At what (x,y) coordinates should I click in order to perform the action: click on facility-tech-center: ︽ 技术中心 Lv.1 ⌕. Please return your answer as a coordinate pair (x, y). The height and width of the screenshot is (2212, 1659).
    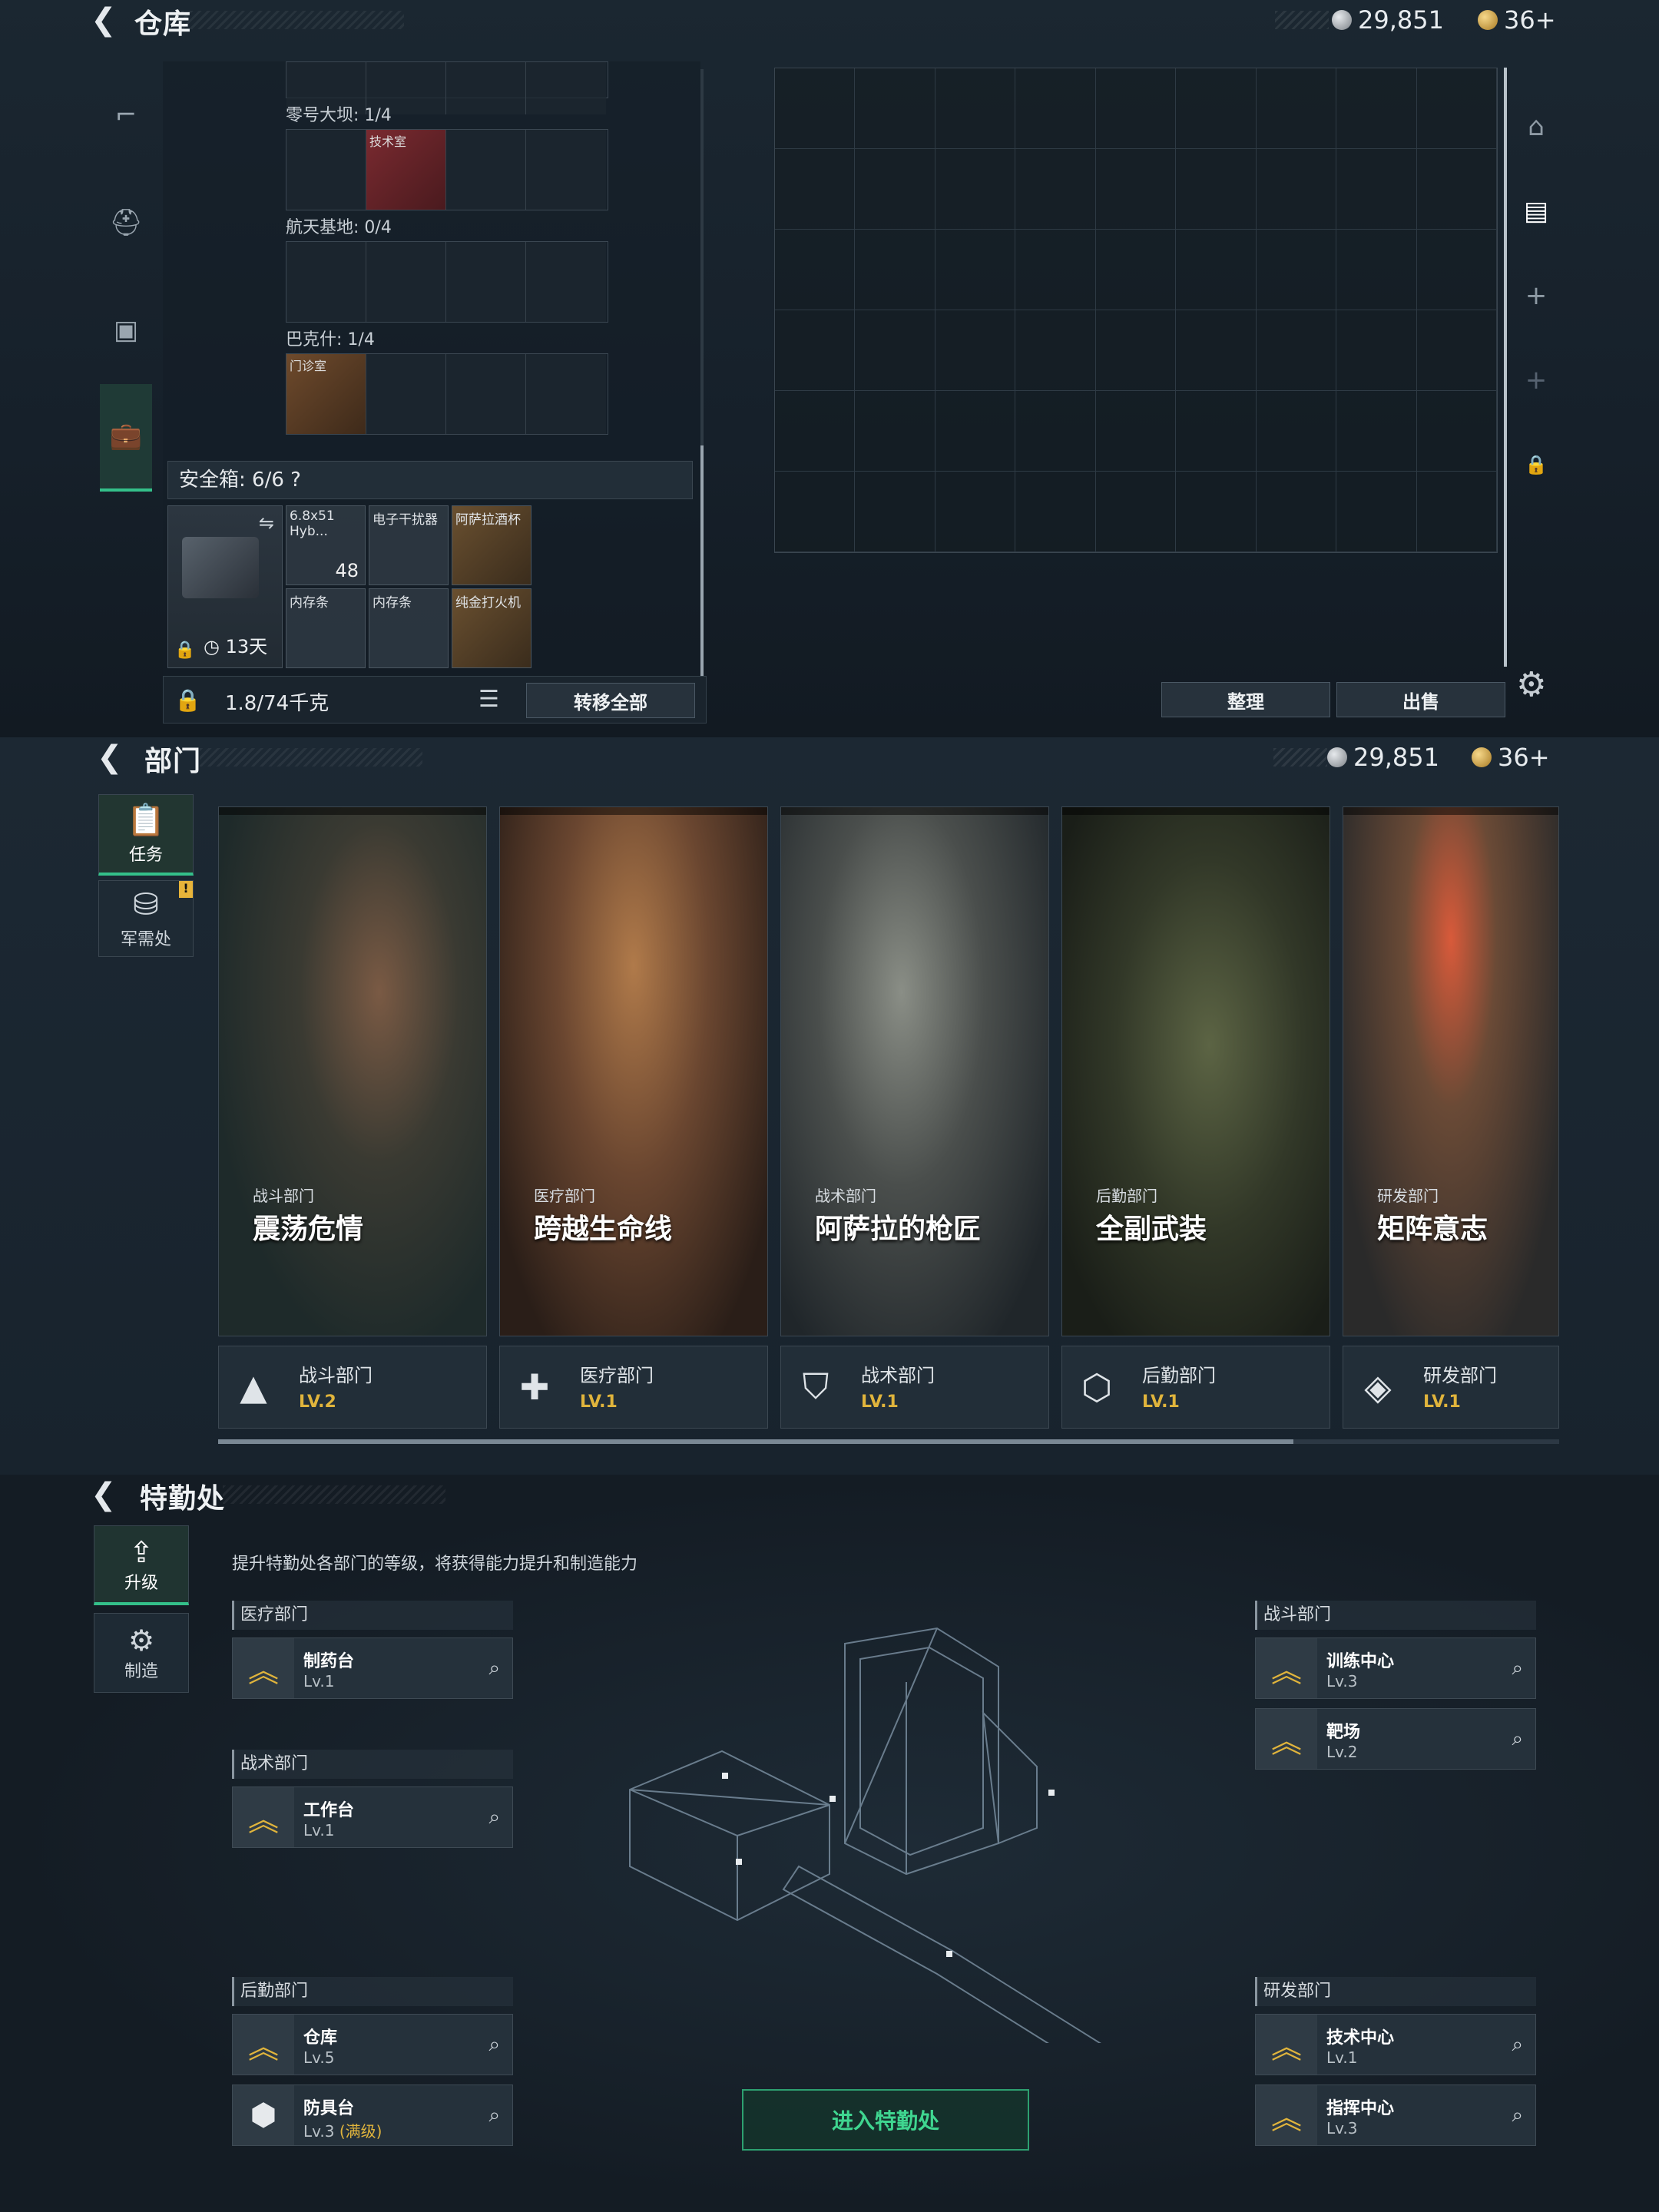
    Looking at the image, I should click on (1396, 2045).